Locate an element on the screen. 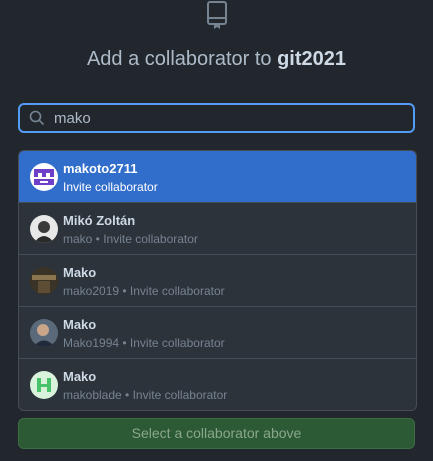 The image size is (433, 461). search-icon is located at coordinates (37, 118).